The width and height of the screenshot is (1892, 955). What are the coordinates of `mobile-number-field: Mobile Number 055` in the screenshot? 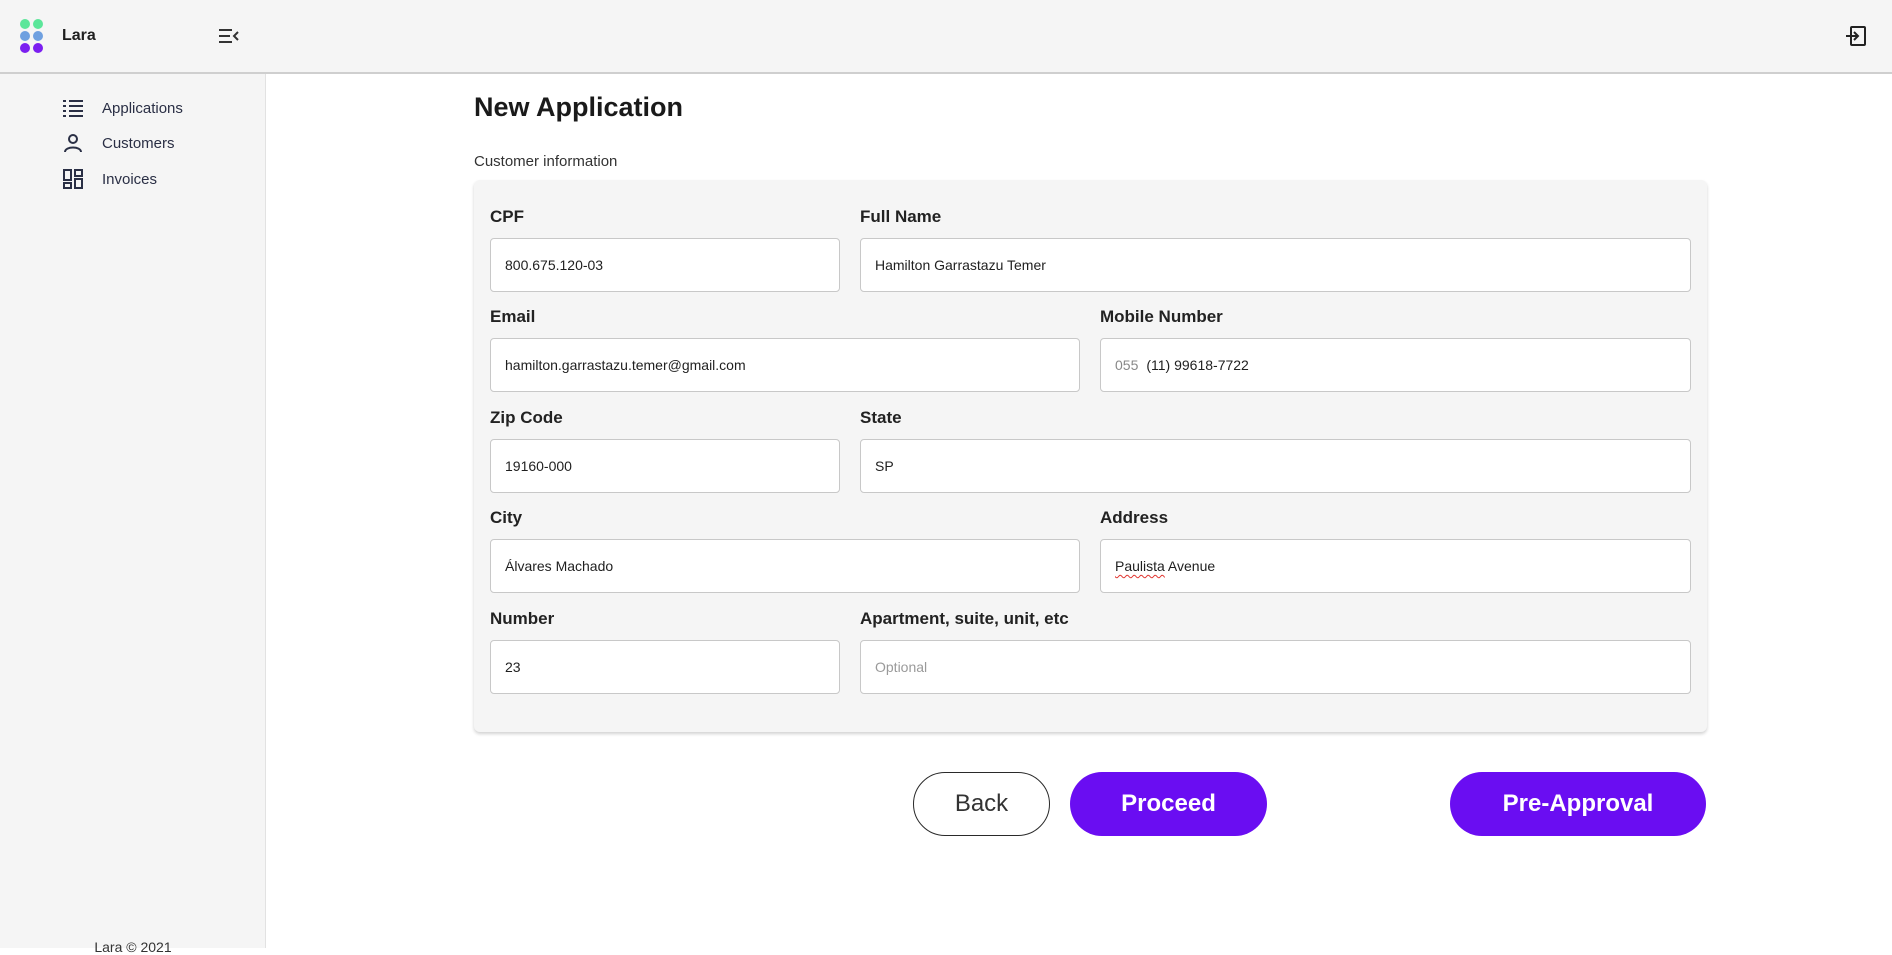 It's located at (1395, 349).